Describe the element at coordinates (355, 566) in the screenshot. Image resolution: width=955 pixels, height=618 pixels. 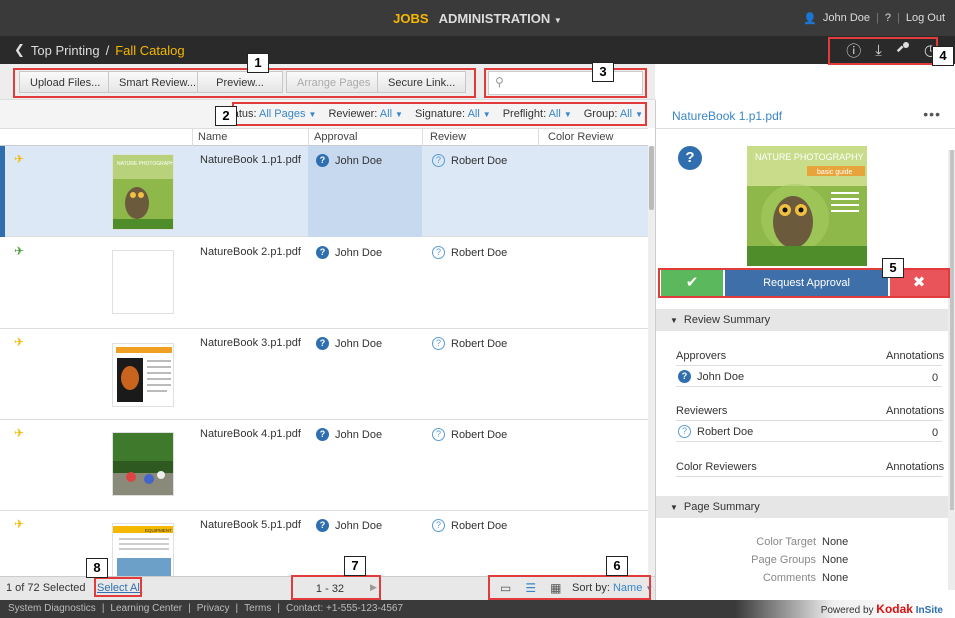
I see `callout-number-7: 7` at that location.